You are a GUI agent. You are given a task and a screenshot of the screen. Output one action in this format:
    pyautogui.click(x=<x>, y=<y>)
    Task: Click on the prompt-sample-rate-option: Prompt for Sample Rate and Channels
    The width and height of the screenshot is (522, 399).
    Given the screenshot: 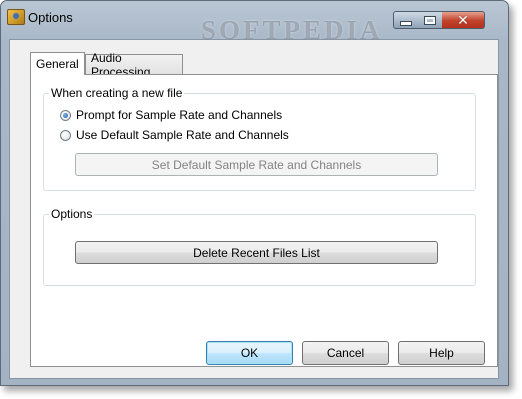 What is the action you would take?
    pyautogui.click(x=171, y=115)
    